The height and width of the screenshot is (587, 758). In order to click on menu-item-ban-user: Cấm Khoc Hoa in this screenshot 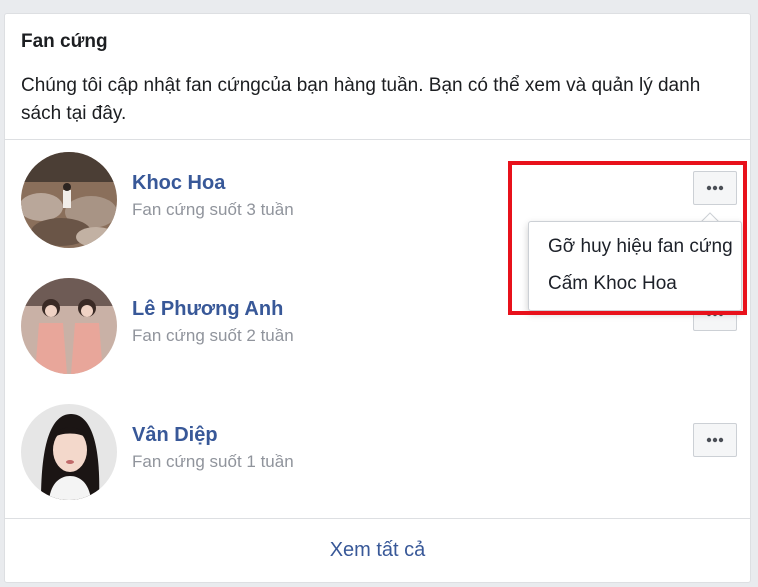, I will do `click(635, 283)`.